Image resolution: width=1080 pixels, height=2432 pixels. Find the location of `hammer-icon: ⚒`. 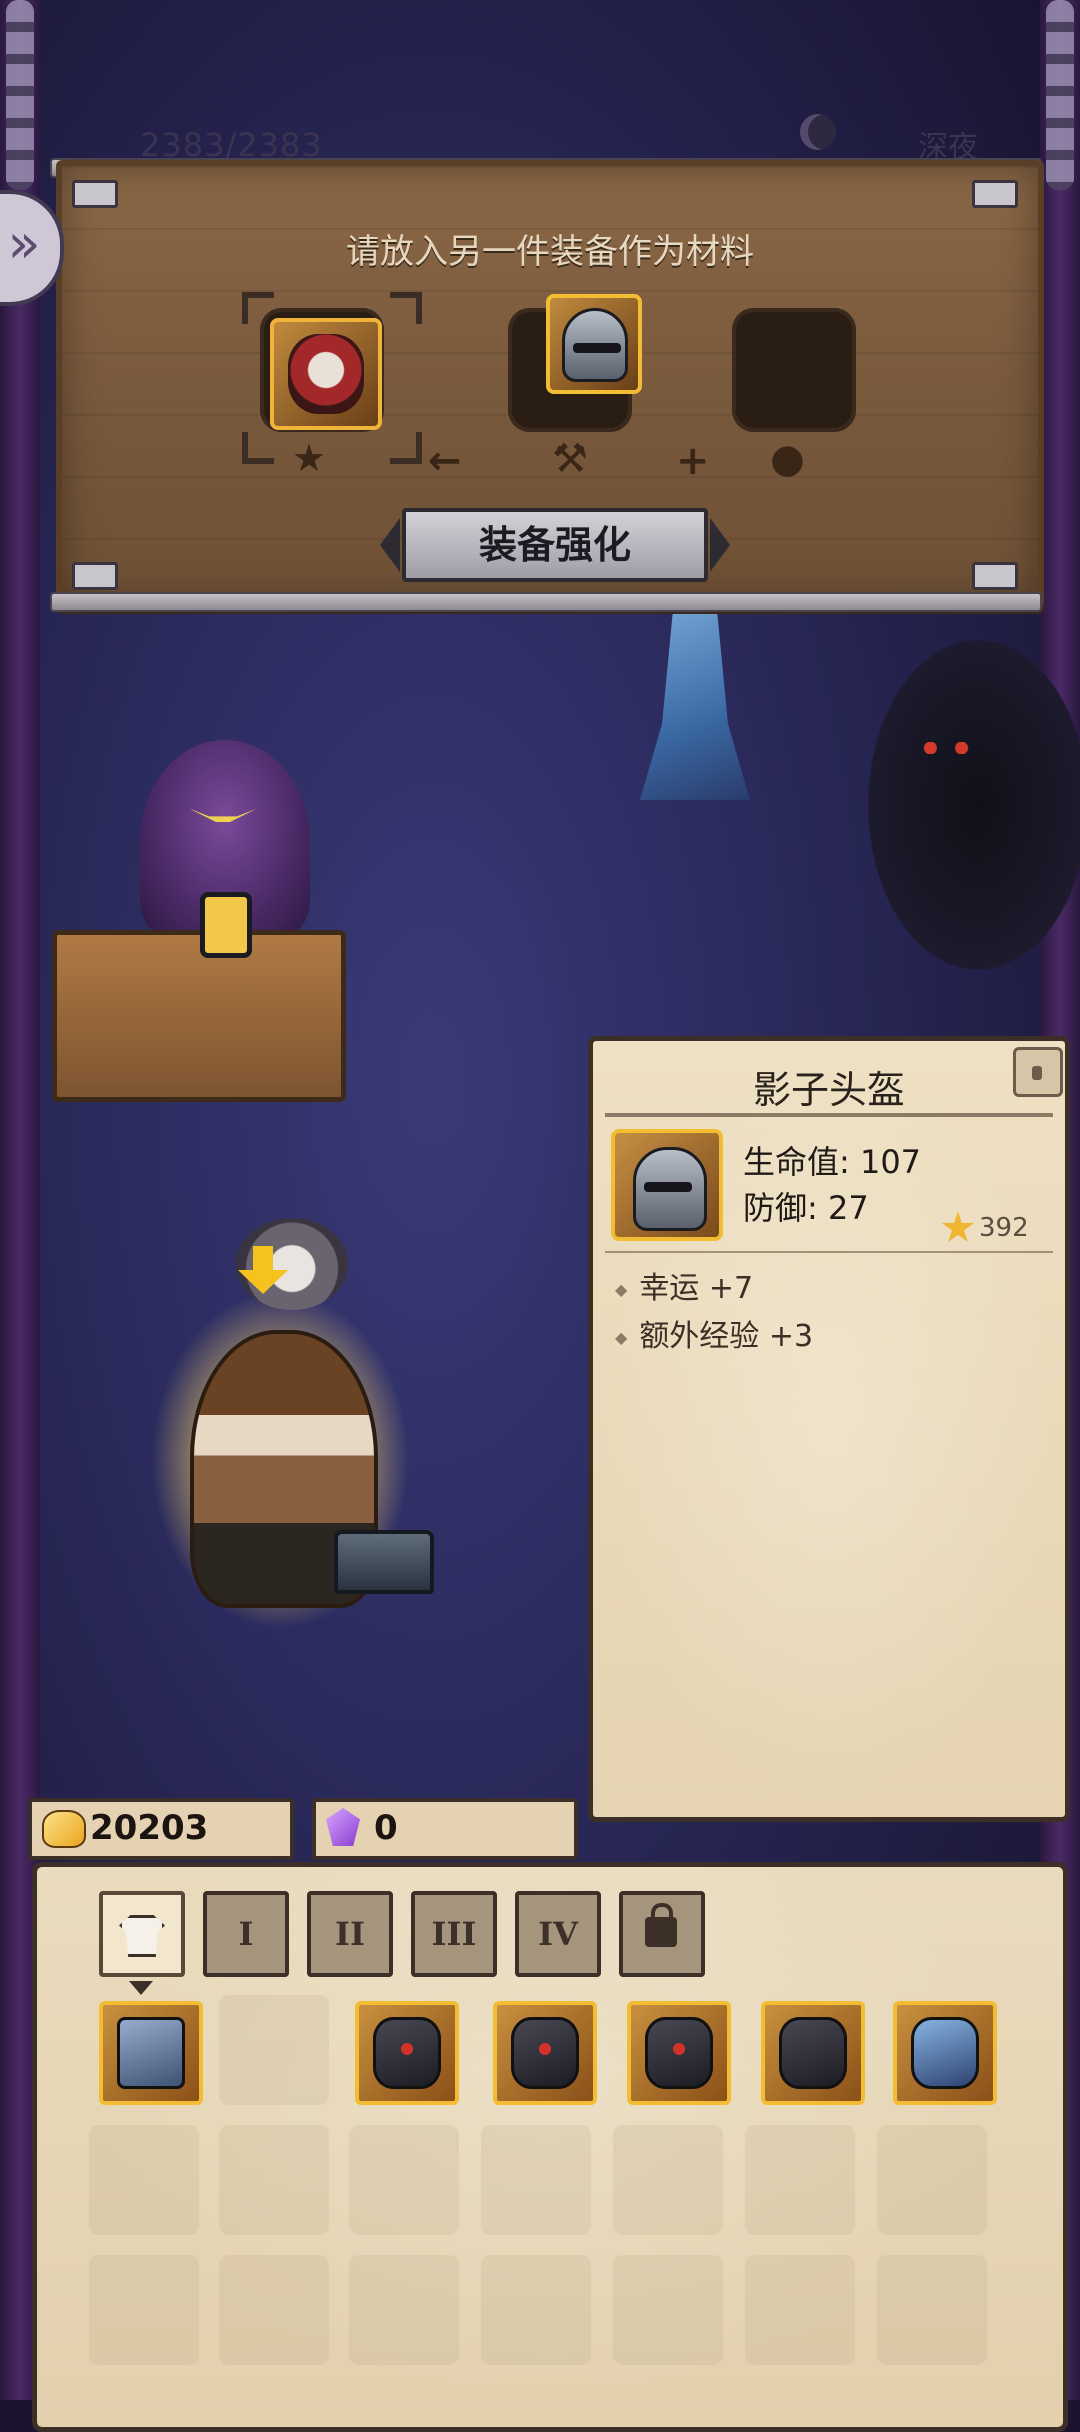

hammer-icon: ⚒ is located at coordinates (570, 459).